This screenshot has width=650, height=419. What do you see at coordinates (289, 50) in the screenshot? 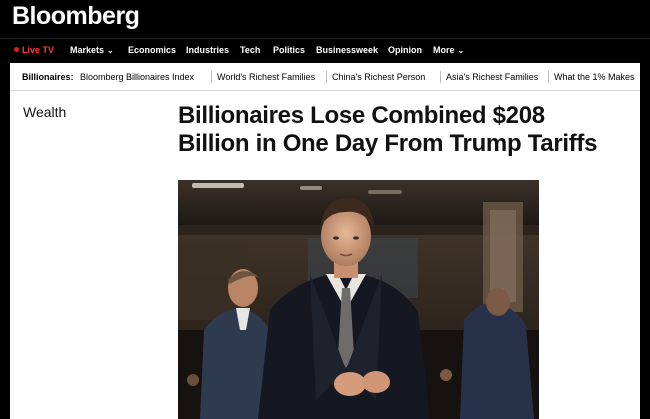
I see `nav-politics: Politics` at bounding box center [289, 50].